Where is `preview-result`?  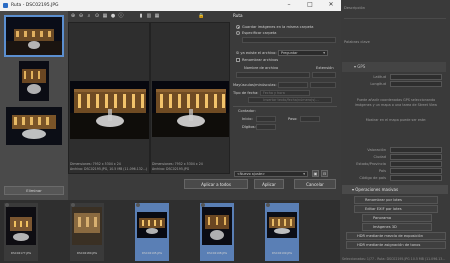 preview-result is located at coordinates (190, 98).